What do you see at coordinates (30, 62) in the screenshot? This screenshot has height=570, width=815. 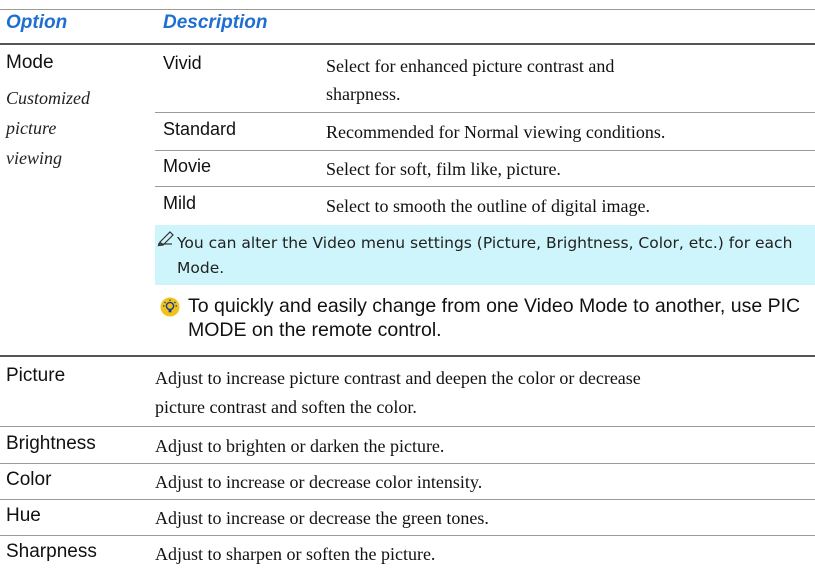 I see `option-mode: Mode` at bounding box center [30, 62].